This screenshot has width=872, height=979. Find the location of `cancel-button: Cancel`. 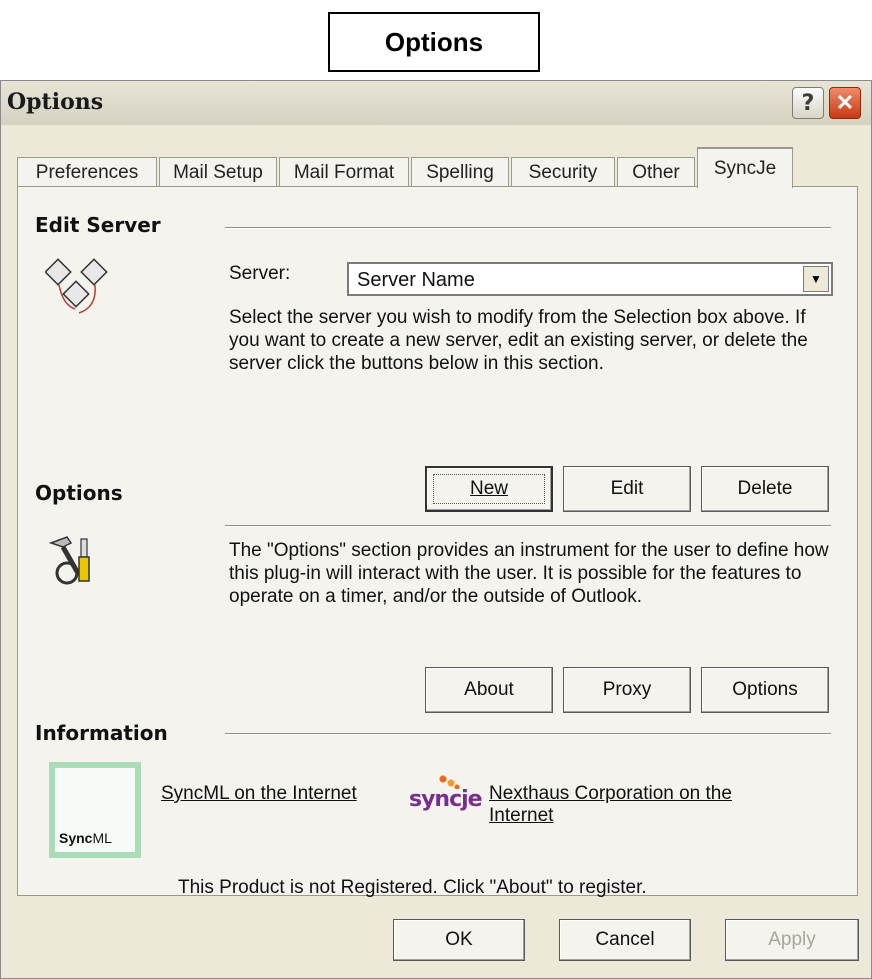

cancel-button: Cancel is located at coordinates (625, 940).